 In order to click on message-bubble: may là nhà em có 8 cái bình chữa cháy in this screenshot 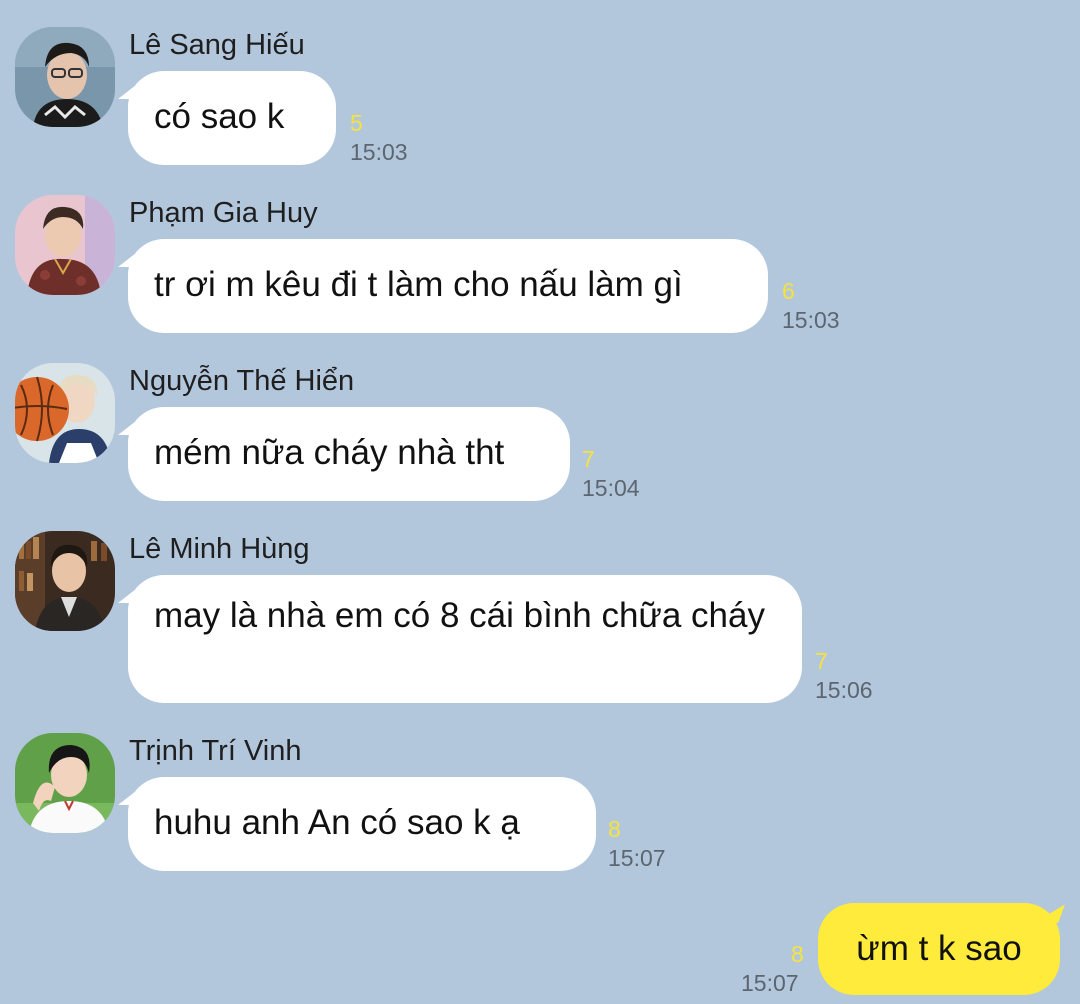, I will do `click(465, 639)`.